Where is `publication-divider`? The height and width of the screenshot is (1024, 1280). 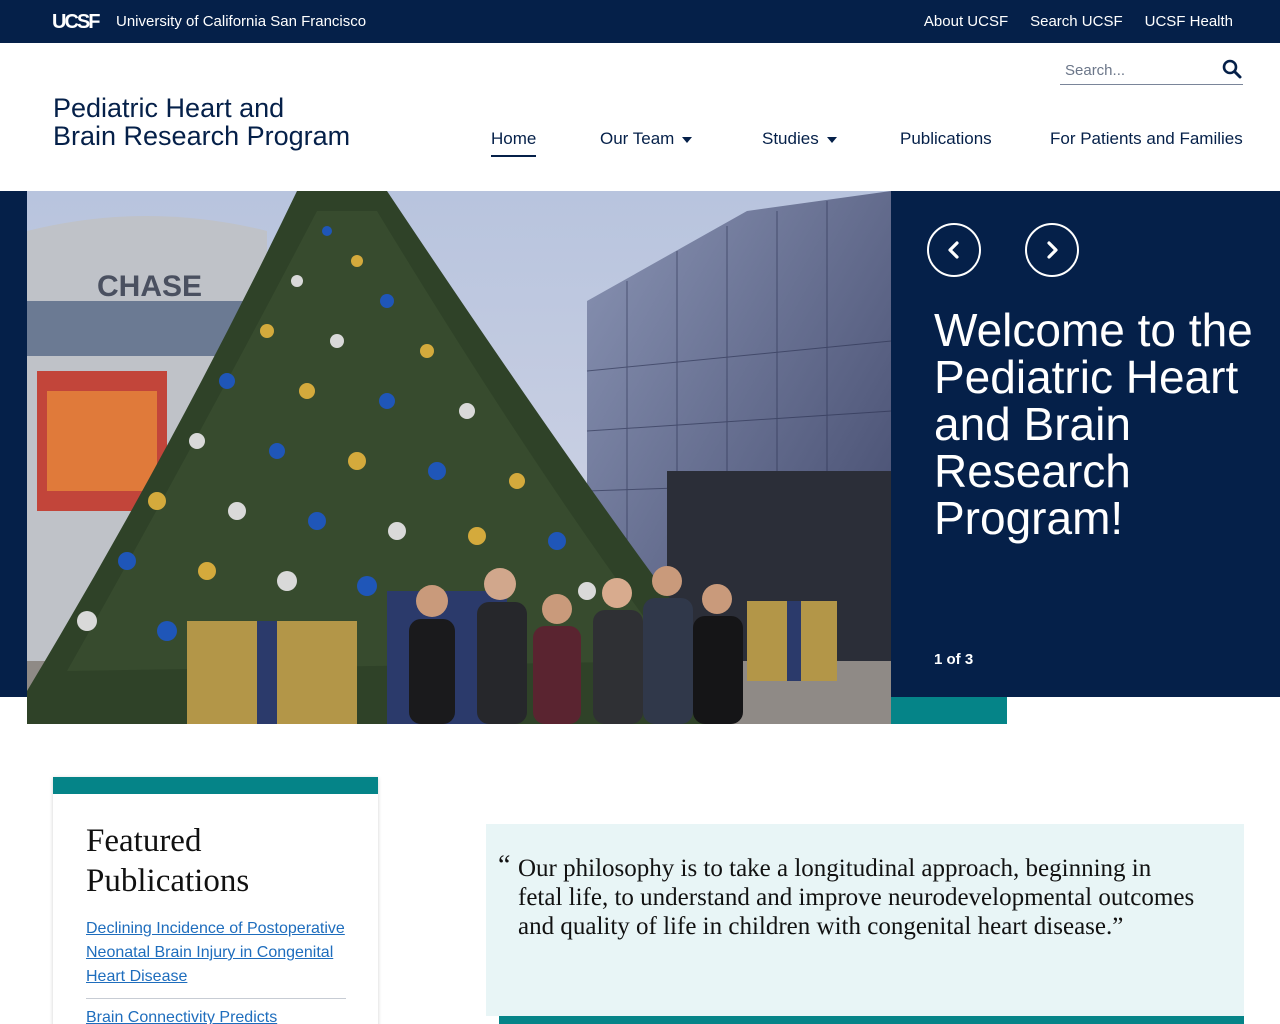 publication-divider is located at coordinates (216, 998).